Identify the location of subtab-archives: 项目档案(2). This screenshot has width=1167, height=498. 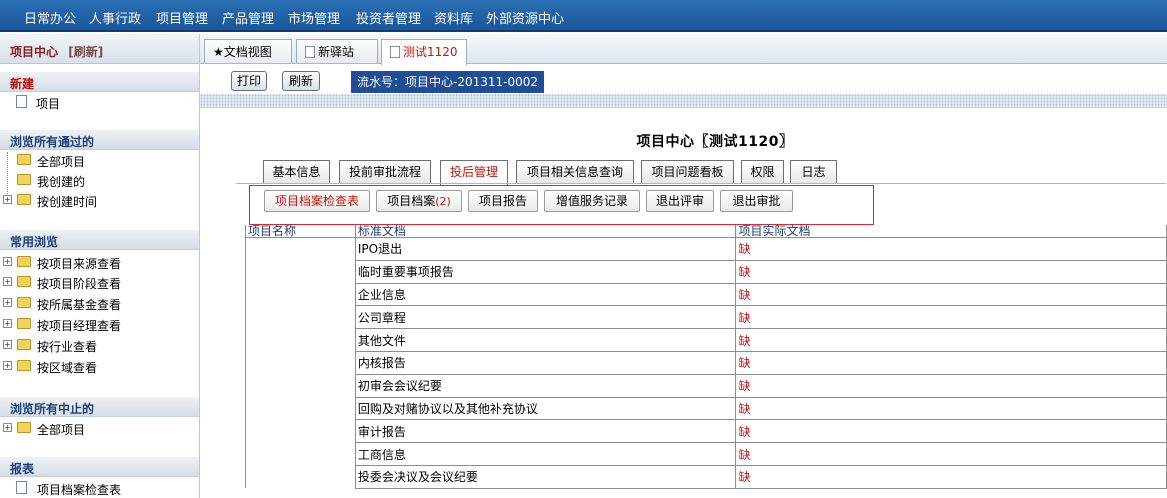
(419, 201).